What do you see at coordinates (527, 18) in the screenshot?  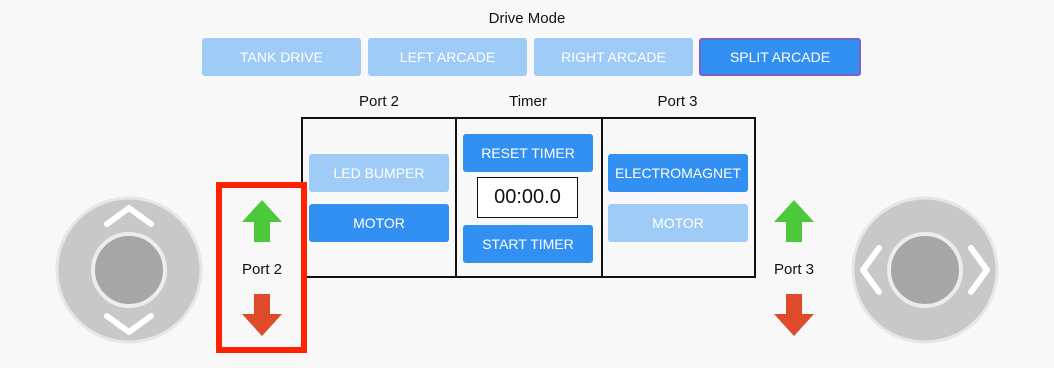 I see `drive-mode-title: Drive Mode` at bounding box center [527, 18].